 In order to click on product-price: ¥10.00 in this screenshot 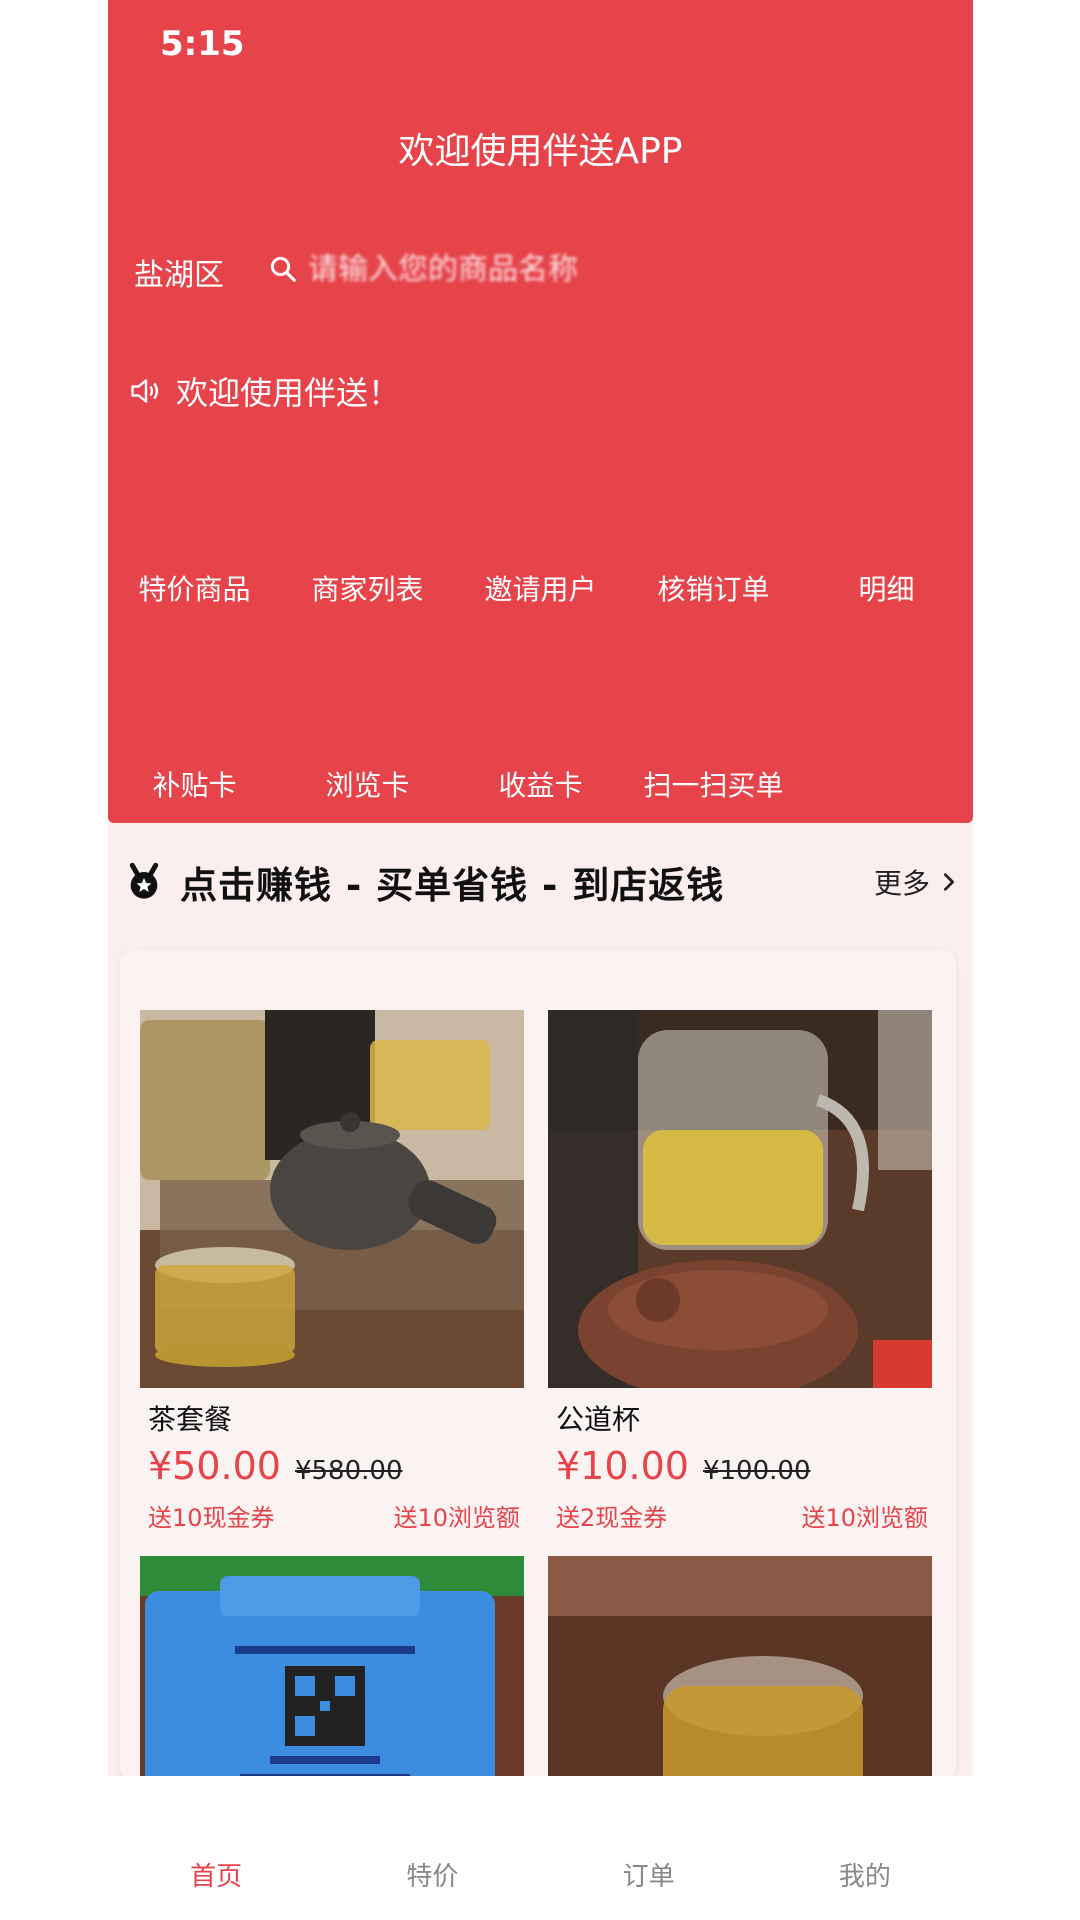, I will do `click(622, 1466)`.